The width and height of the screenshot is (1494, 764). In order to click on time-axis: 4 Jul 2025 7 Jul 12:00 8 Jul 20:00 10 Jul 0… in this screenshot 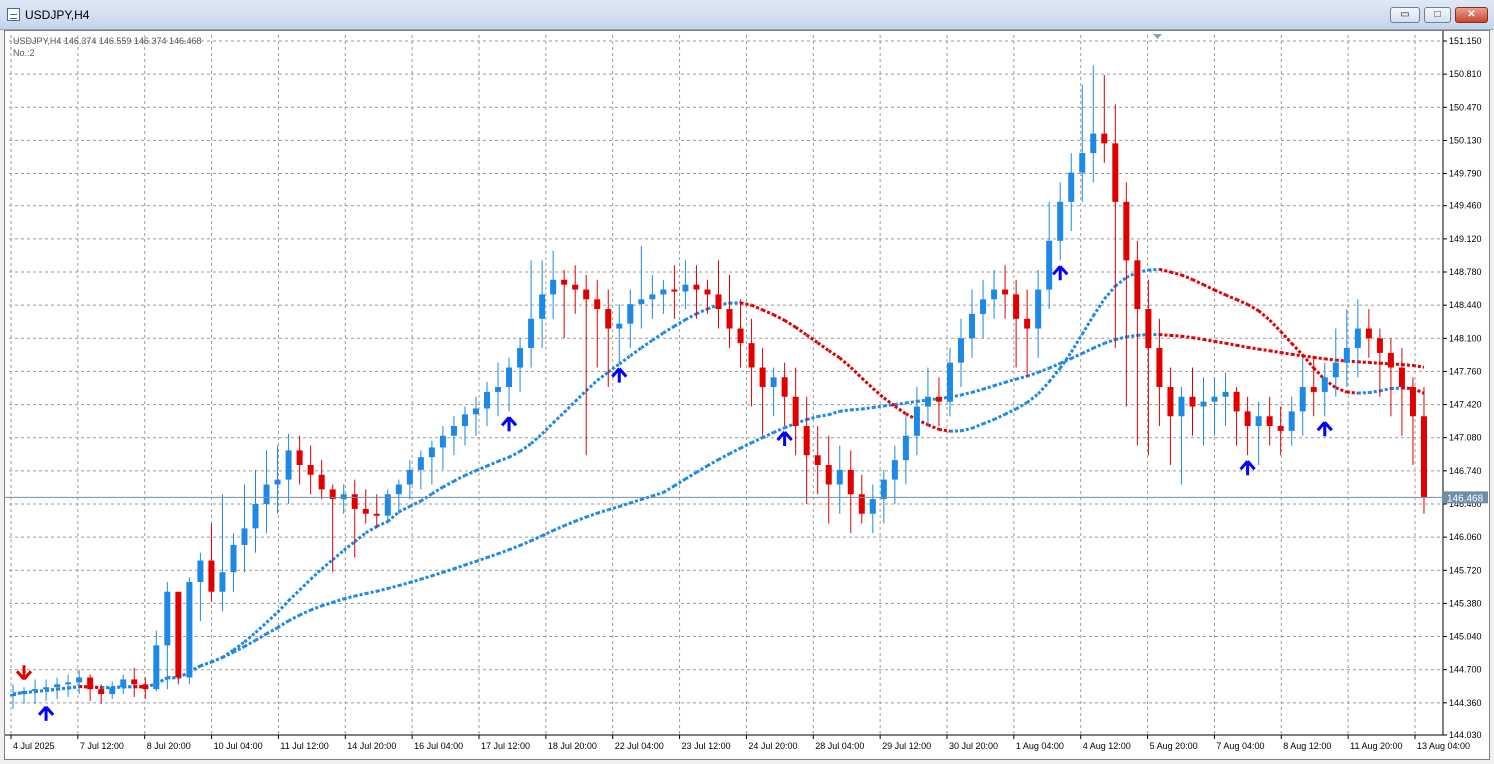, I will do `click(737, 742)`.